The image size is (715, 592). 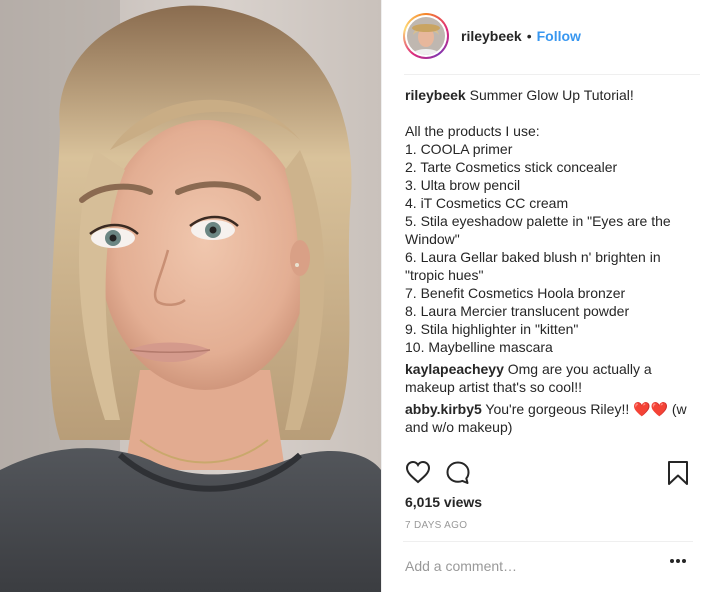 I want to click on caption-line: 7. Benefit Cosmetics Hoola bronzer, so click(x=515, y=293).